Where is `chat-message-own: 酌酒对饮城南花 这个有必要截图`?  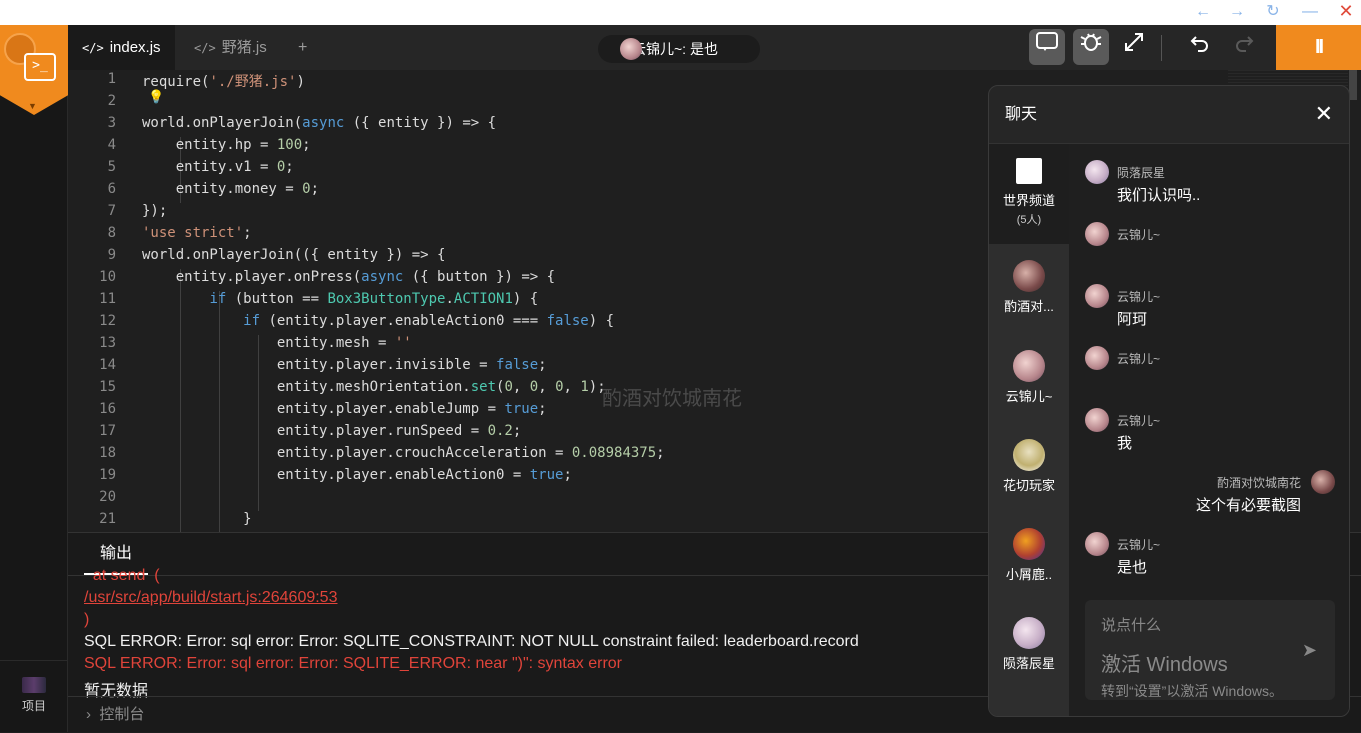
chat-message-own: 酌酒对饮城南花 这个有必要截图 is located at coordinates (1210, 492).